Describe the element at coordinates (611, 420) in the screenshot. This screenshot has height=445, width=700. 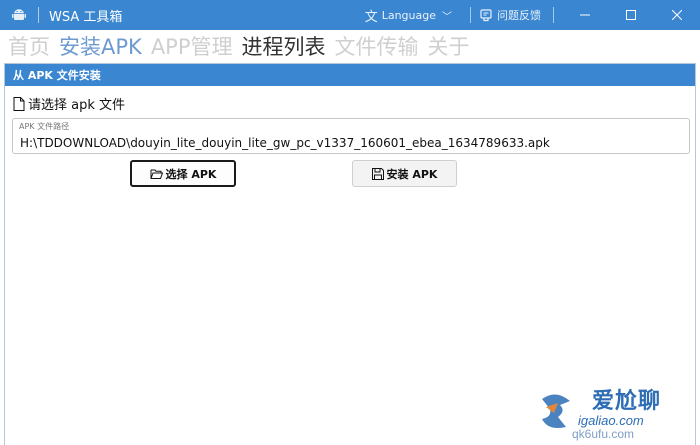
I see `watermark-url: igaliao.com` at that location.